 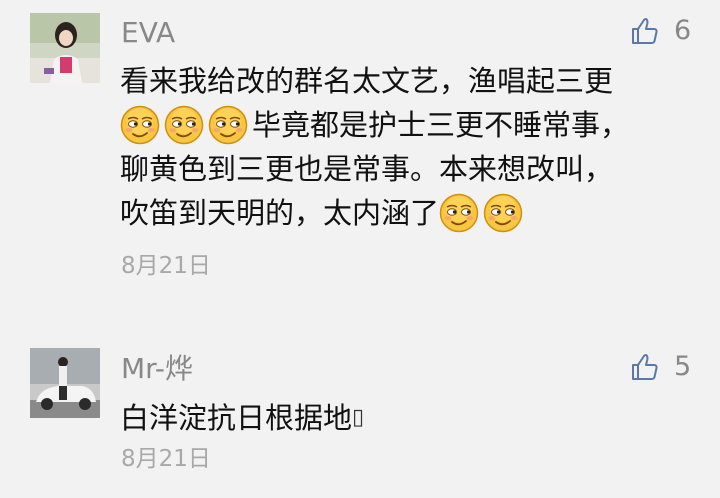 I want to click on comment-line-text: 看来我给改的群名太文艺，渔唱起三更, so click(x=367, y=81).